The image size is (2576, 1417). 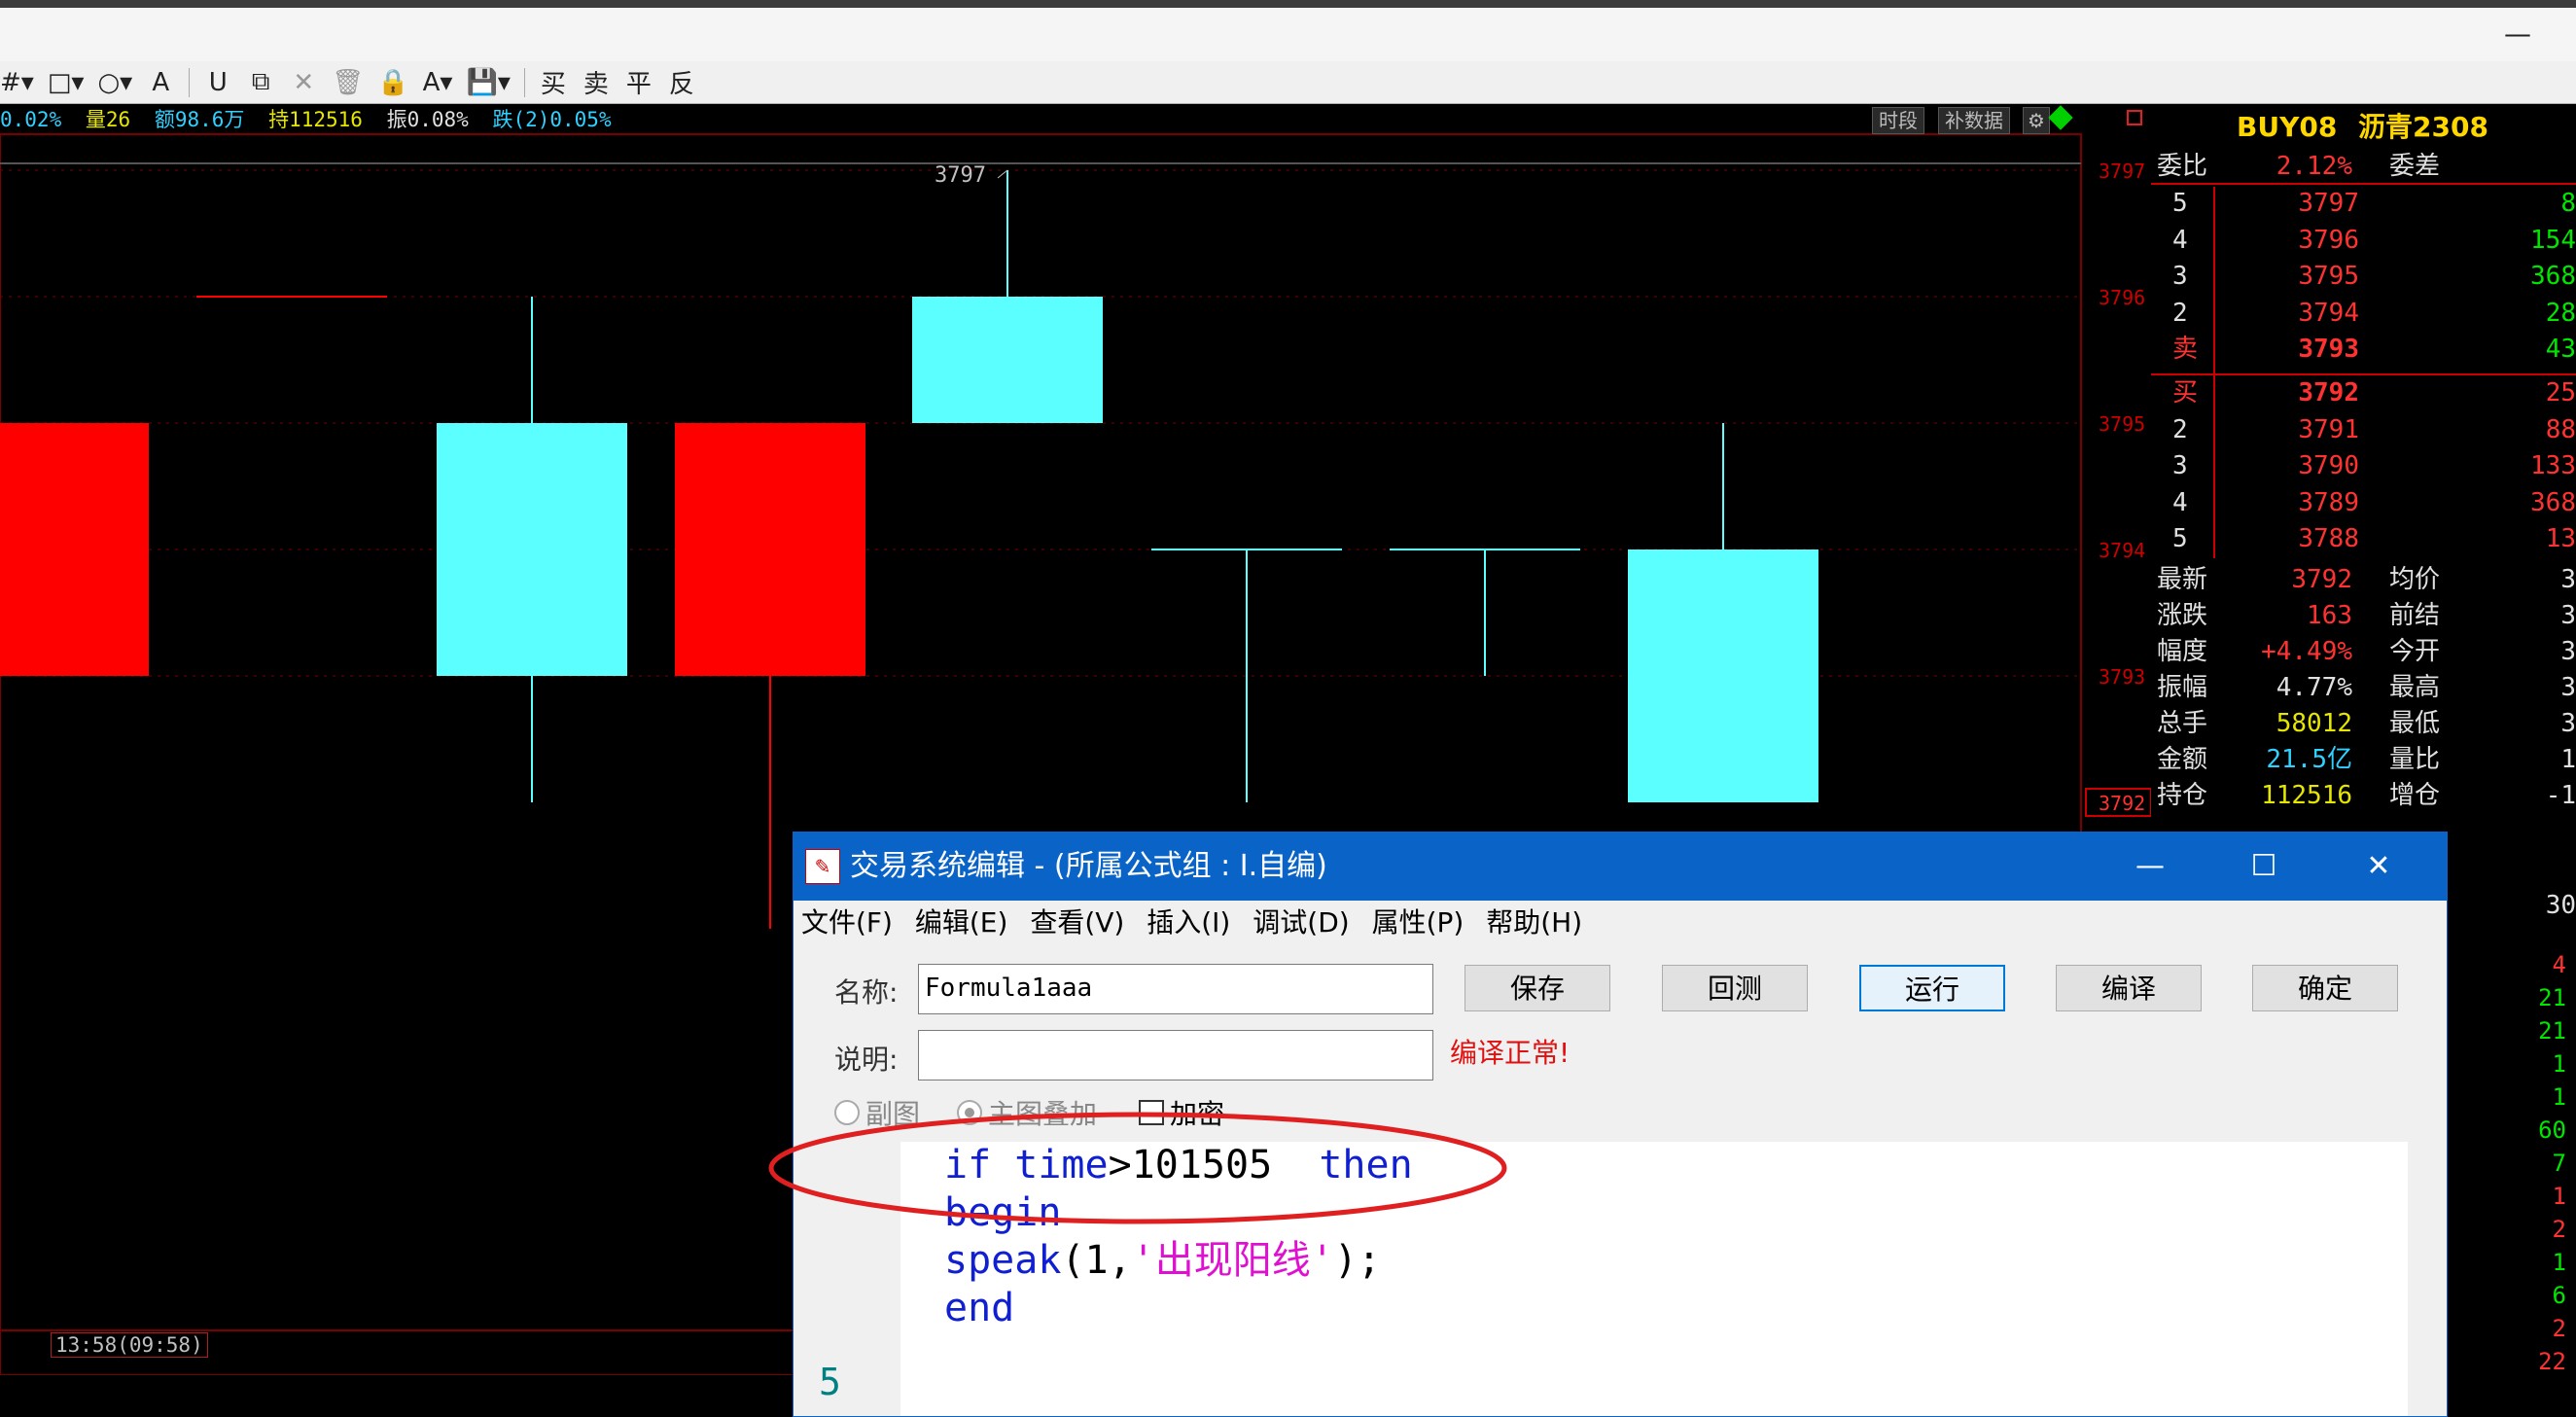 I want to click on name-label: 名称:, so click(x=866, y=992).